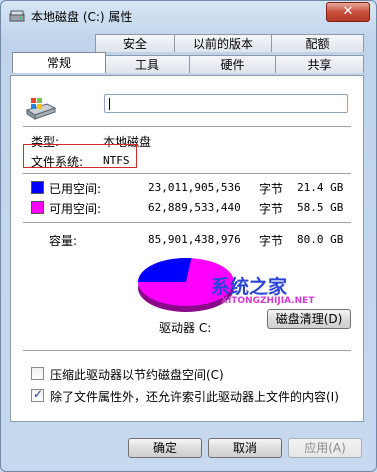  What do you see at coordinates (188, 15) in the screenshot?
I see `title-bar: 本地磁盘 (C:) 属性 ✕` at bounding box center [188, 15].